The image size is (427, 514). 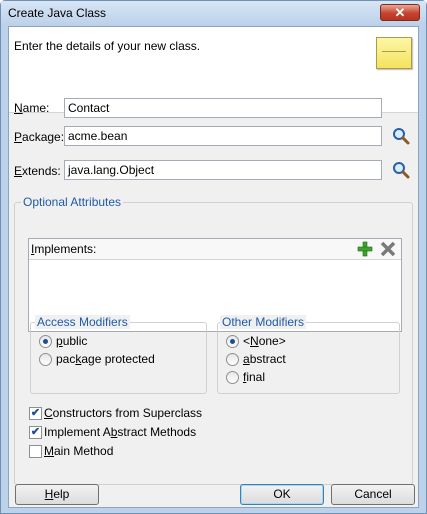 I want to click on close-icon: ✕, so click(x=400, y=12).